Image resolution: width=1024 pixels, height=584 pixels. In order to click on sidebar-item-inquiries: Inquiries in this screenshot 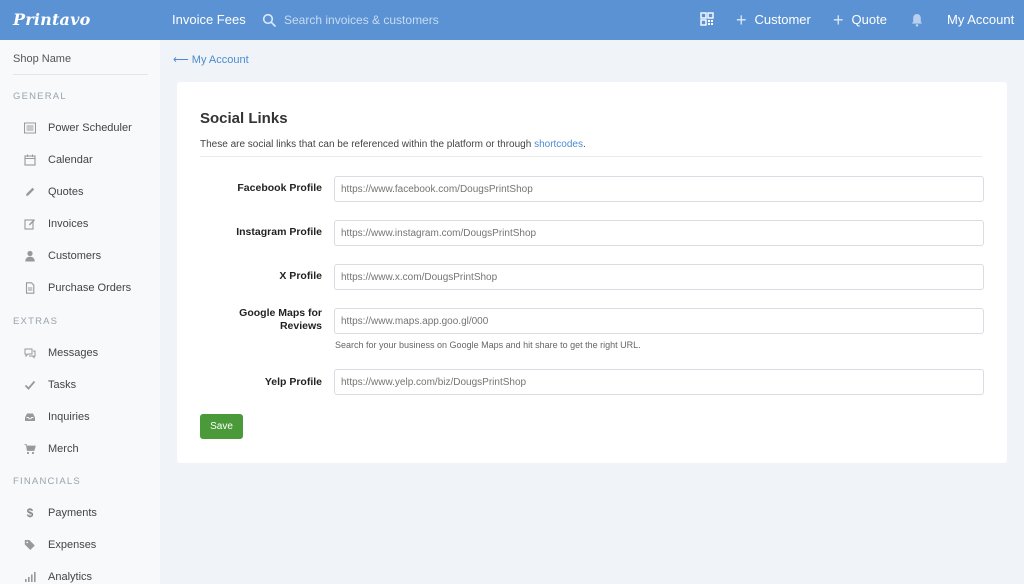, I will do `click(56, 417)`.